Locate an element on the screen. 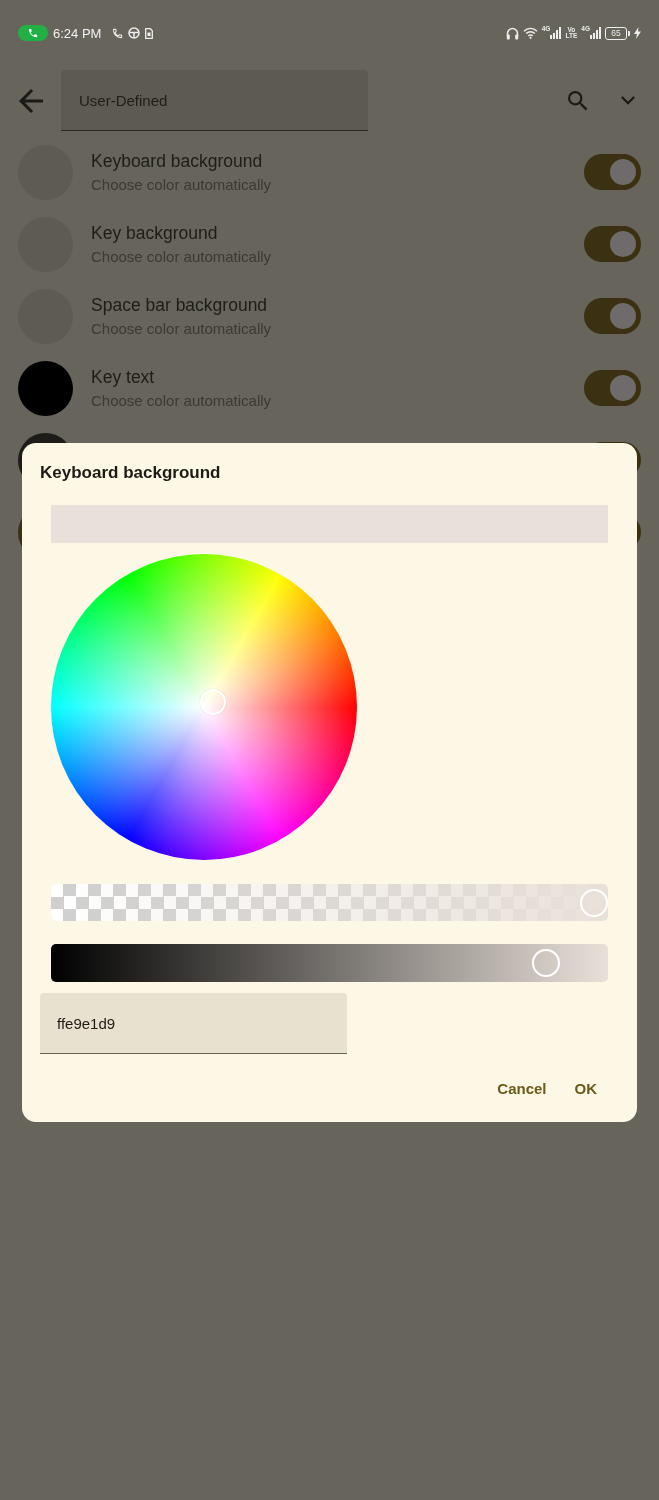 This screenshot has width=659, height=1500. setting-title: Keyboard background is located at coordinates (177, 161).